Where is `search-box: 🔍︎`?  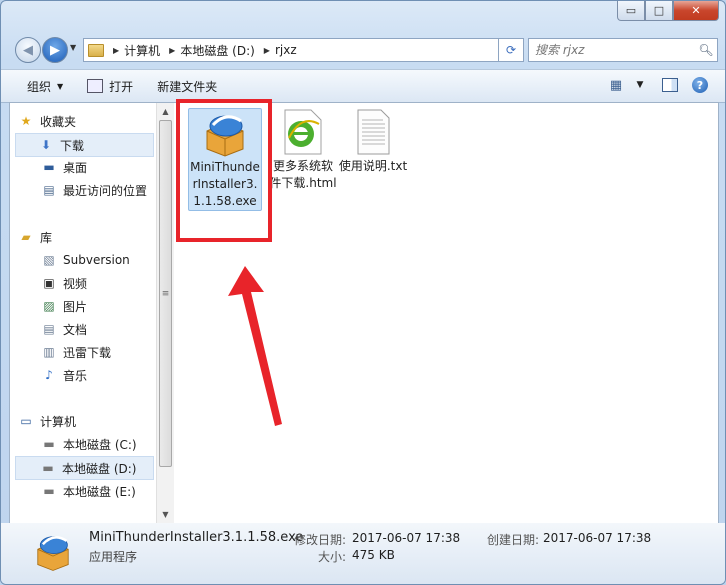 search-box: 🔍︎ is located at coordinates (623, 50).